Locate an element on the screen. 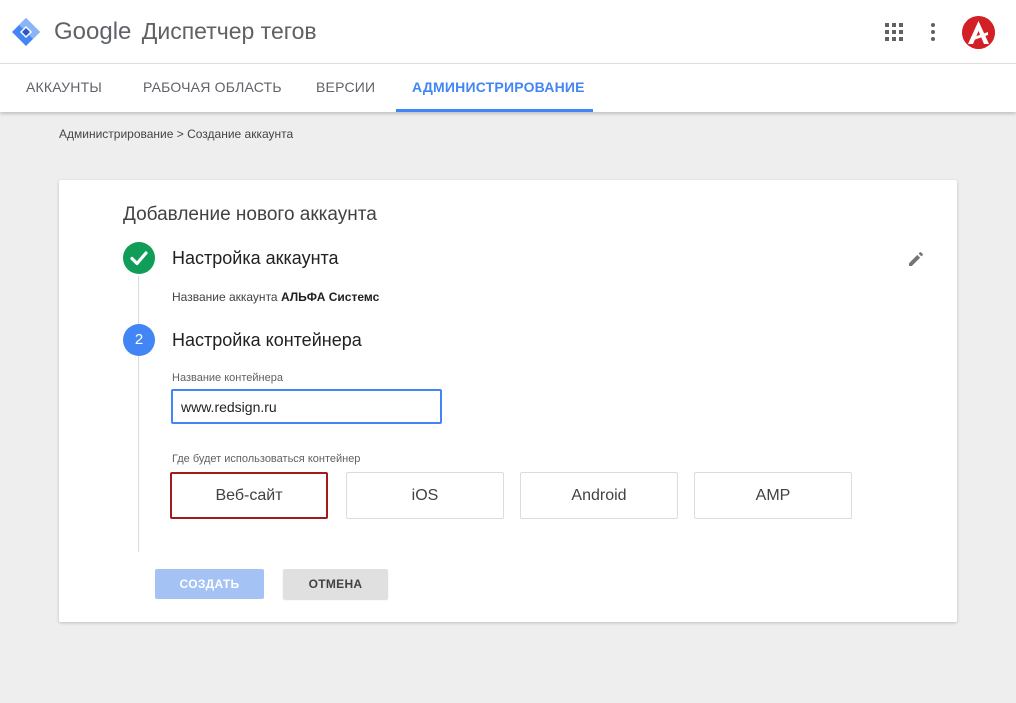 The height and width of the screenshot is (703, 1016). stepper-line is located at coordinates (138, 414).